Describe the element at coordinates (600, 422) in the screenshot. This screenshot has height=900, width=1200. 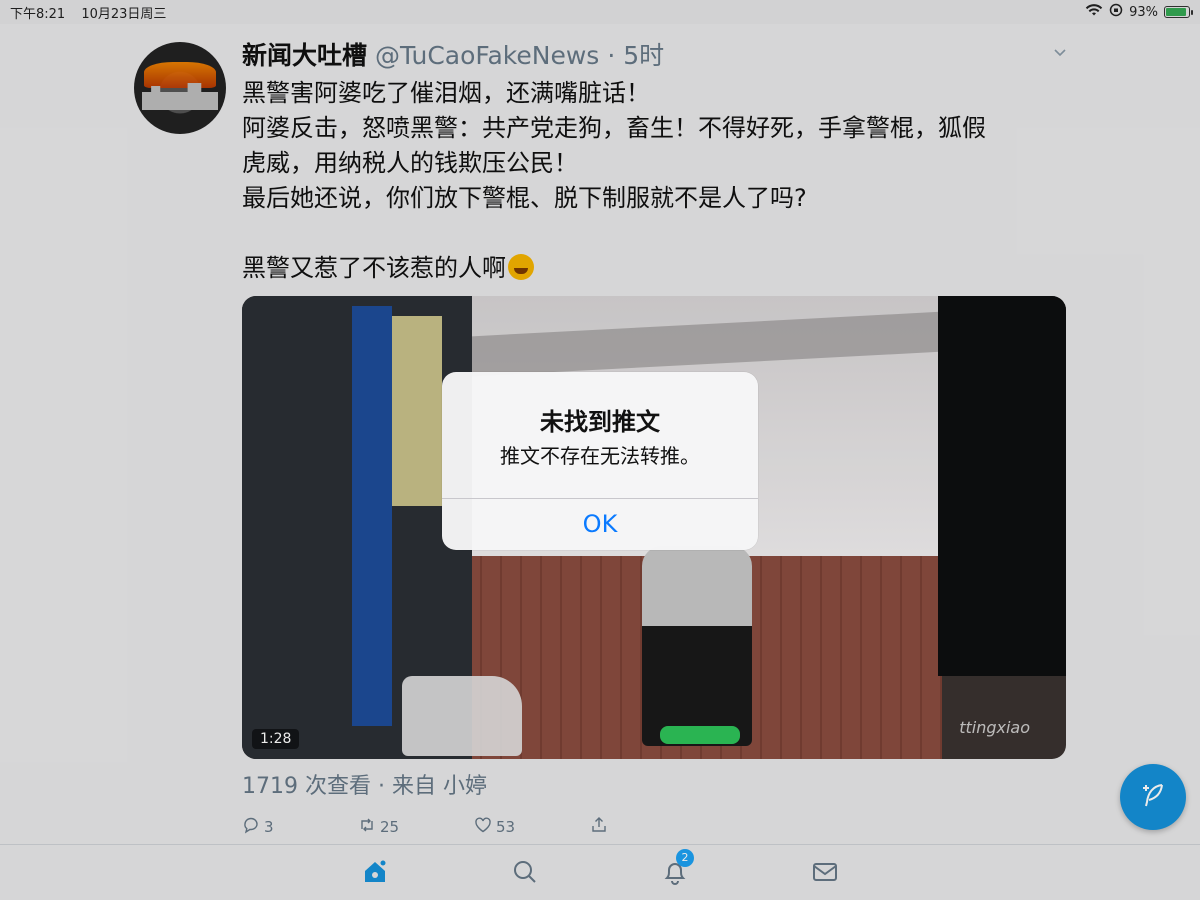
I see `alert-title: 未找到推文` at that location.